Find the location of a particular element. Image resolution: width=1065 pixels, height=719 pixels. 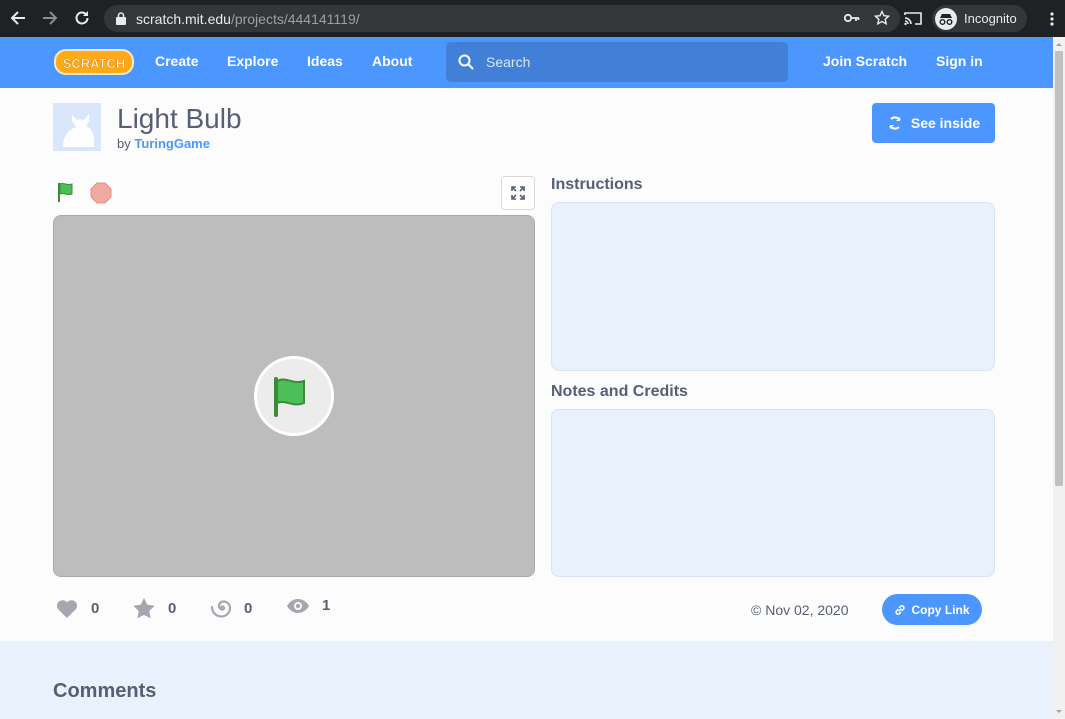

back-arrow-icon is located at coordinates (17, 18).